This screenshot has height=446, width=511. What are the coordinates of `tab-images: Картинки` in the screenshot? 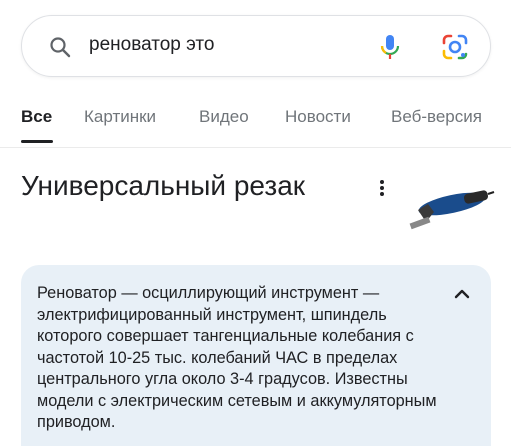 It's located at (120, 117).